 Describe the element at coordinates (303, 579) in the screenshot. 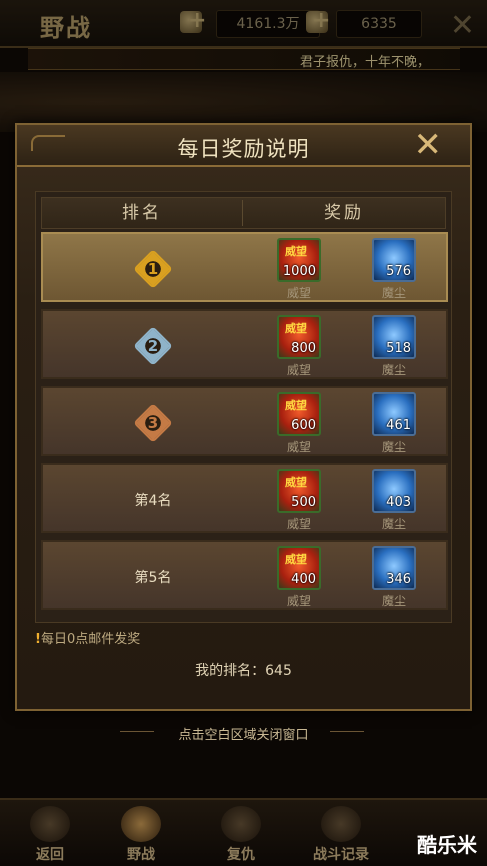

I see `item-quantity: 400` at that location.